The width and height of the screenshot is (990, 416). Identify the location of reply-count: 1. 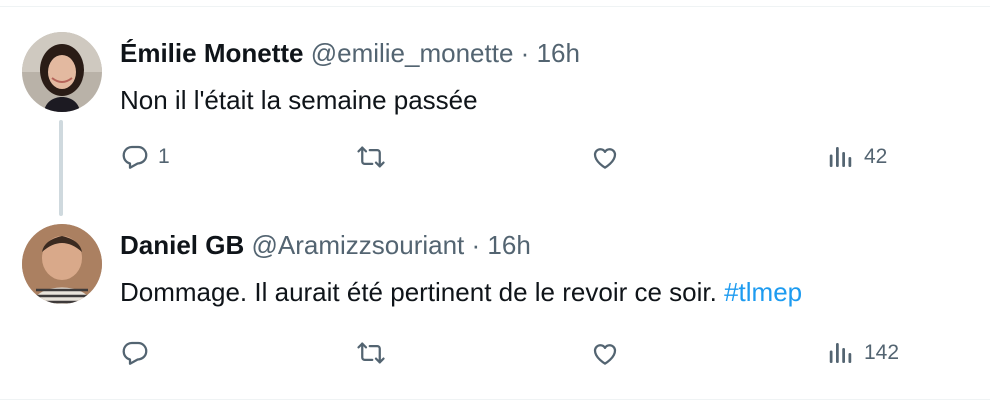
(164, 156).